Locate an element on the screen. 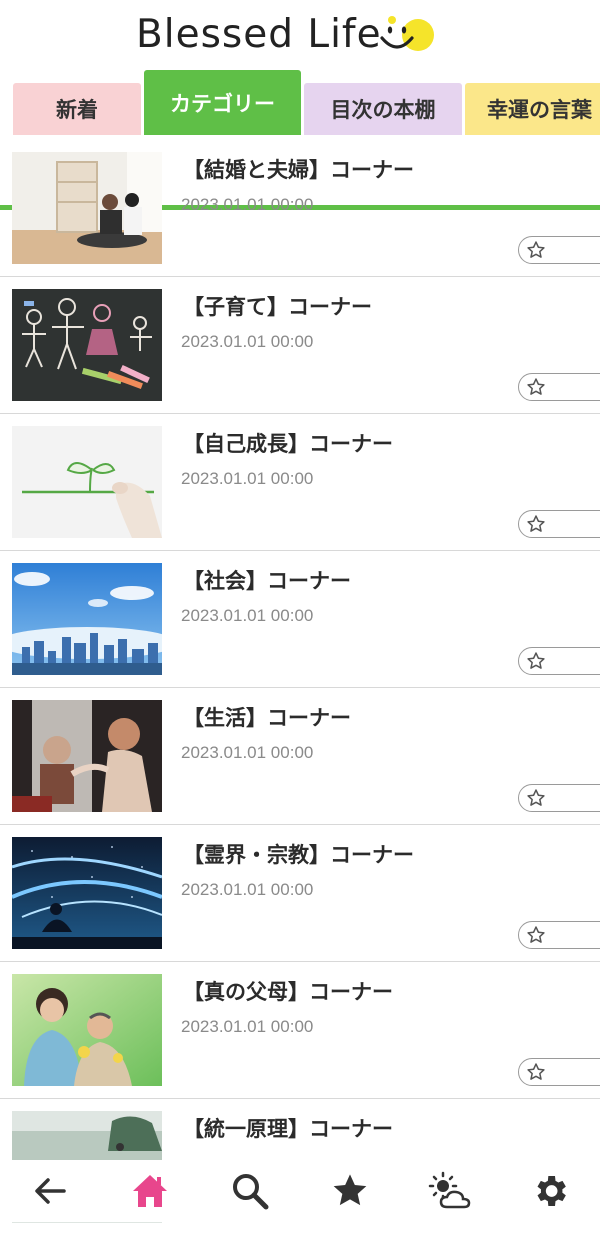 This screenshot has width=600, height=1236. search-icon is located at coordinates (251, 1192).